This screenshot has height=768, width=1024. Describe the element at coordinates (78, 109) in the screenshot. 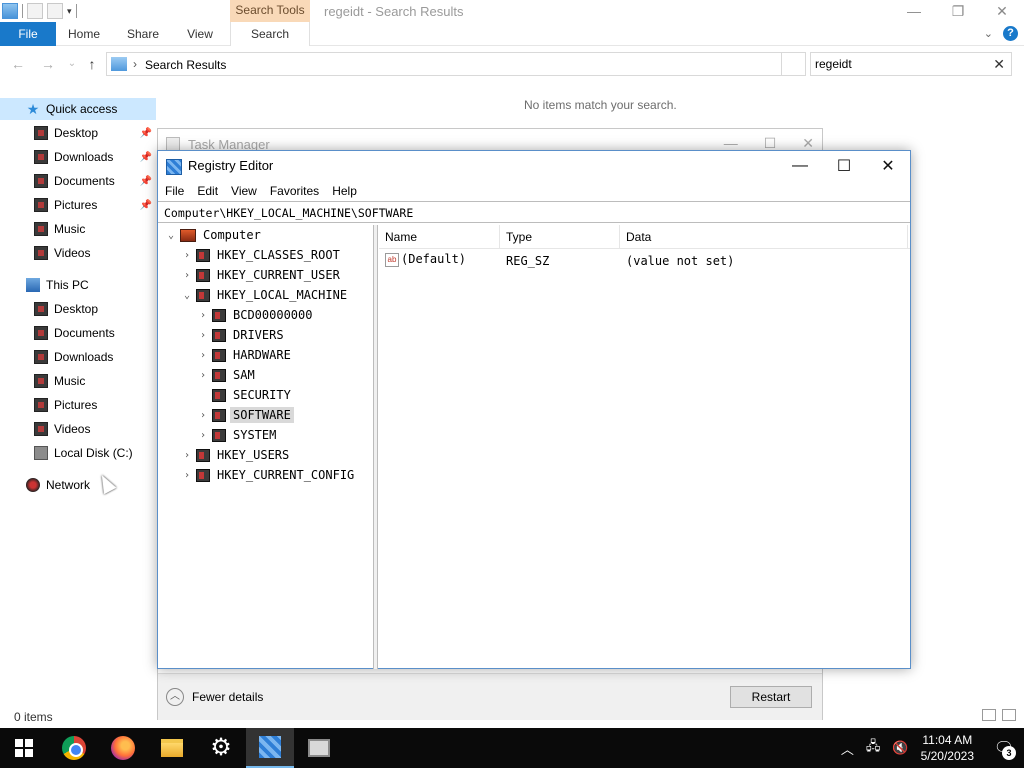

I see `nav-quick-access: ★ Quick access` at that location.